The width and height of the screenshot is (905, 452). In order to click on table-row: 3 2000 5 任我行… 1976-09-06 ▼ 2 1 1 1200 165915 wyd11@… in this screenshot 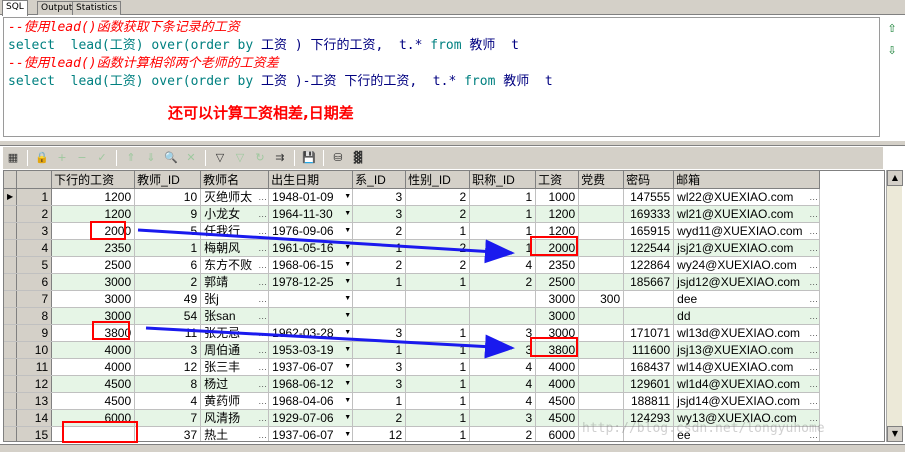, I will do `click(412, 231)`.